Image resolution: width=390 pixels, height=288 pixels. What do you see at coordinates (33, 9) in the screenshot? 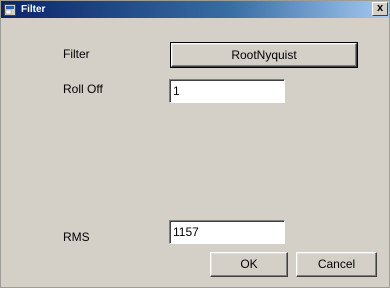
I see `window-title: Filter` at bounding box center [33, 9].